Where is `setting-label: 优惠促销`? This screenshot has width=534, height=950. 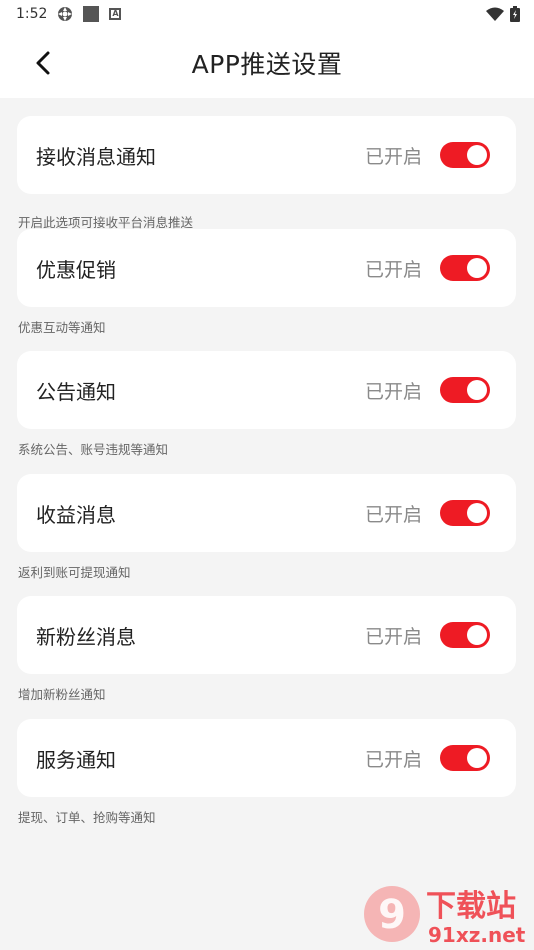 setting-label: 优惠促销 is located at coordinates (76, 269).